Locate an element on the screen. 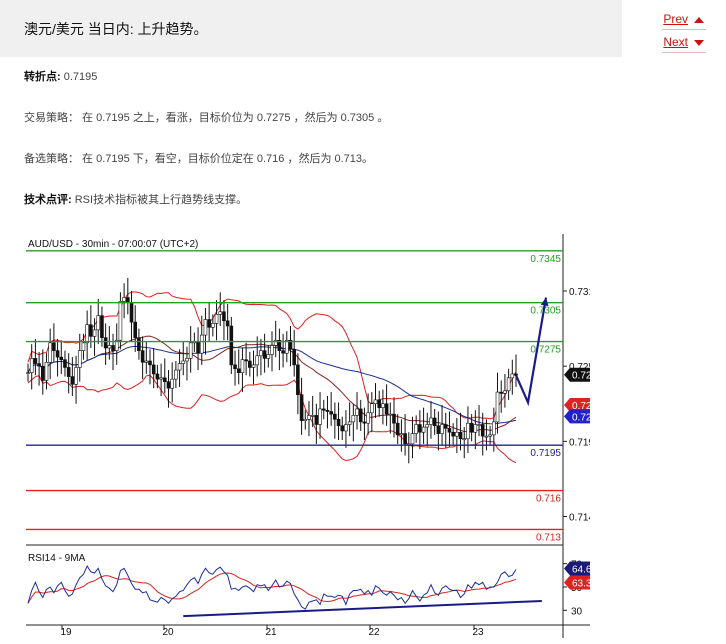 This screenshot has width=726, height=644. pivot-label: 转折点: is located at coordinates (42, 77).